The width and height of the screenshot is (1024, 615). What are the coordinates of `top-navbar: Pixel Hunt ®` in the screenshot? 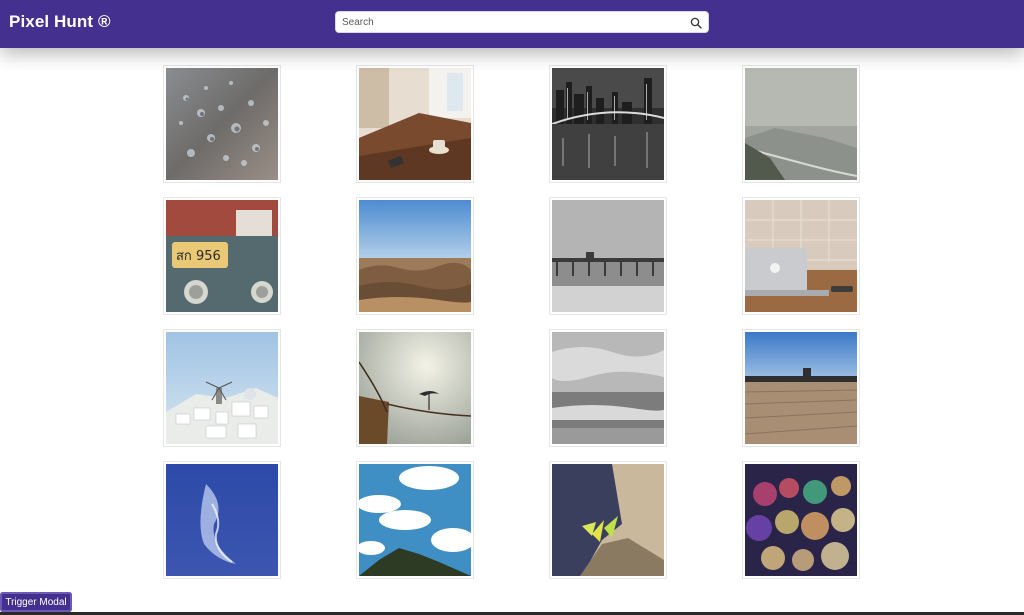 It's located at (512, 24).